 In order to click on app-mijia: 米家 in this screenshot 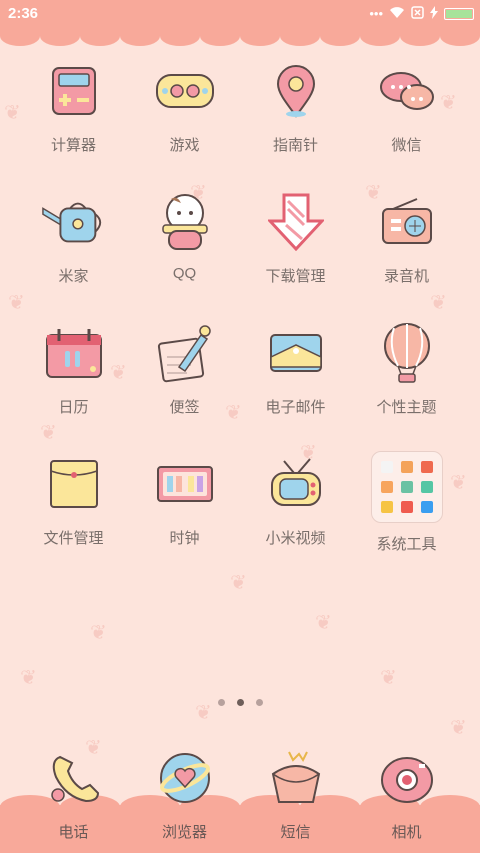, I will do `click(73, 248)`.